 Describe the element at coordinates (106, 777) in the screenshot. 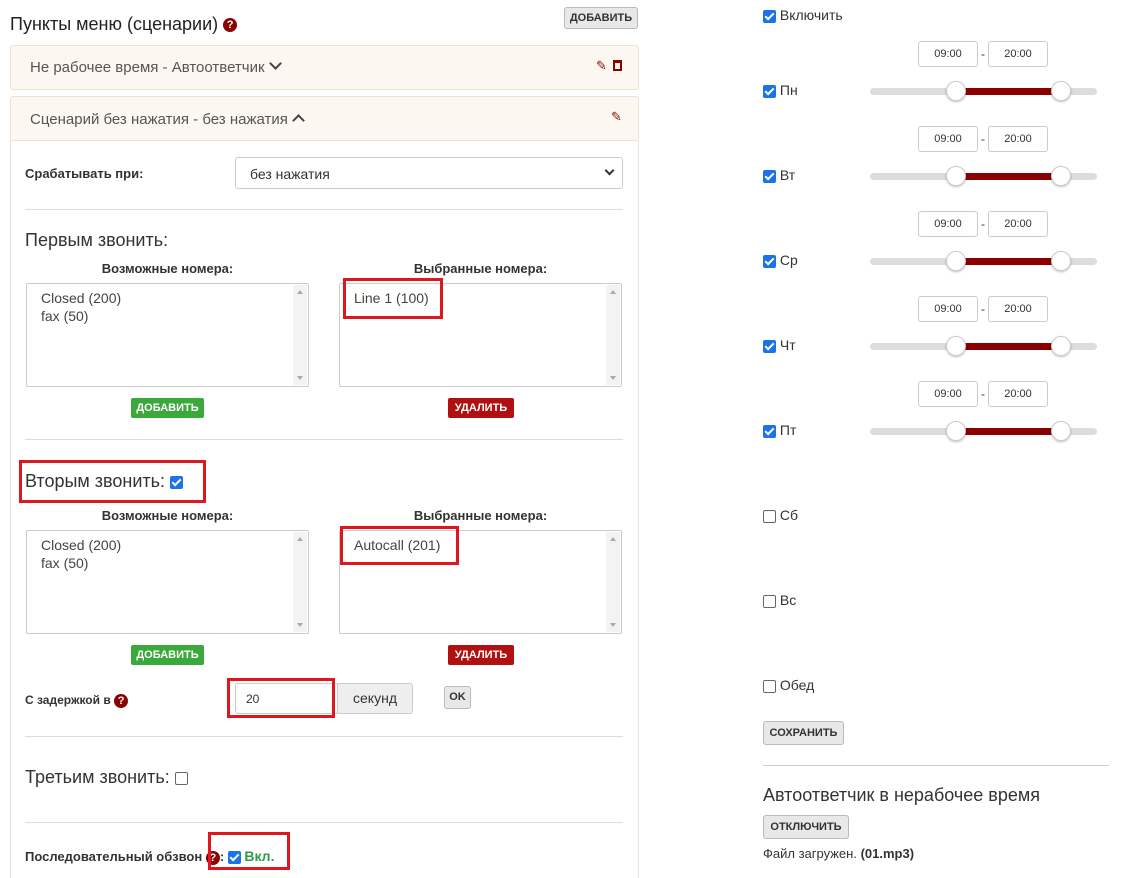

I see `third-call-title: Третьим звонить:` at that location.